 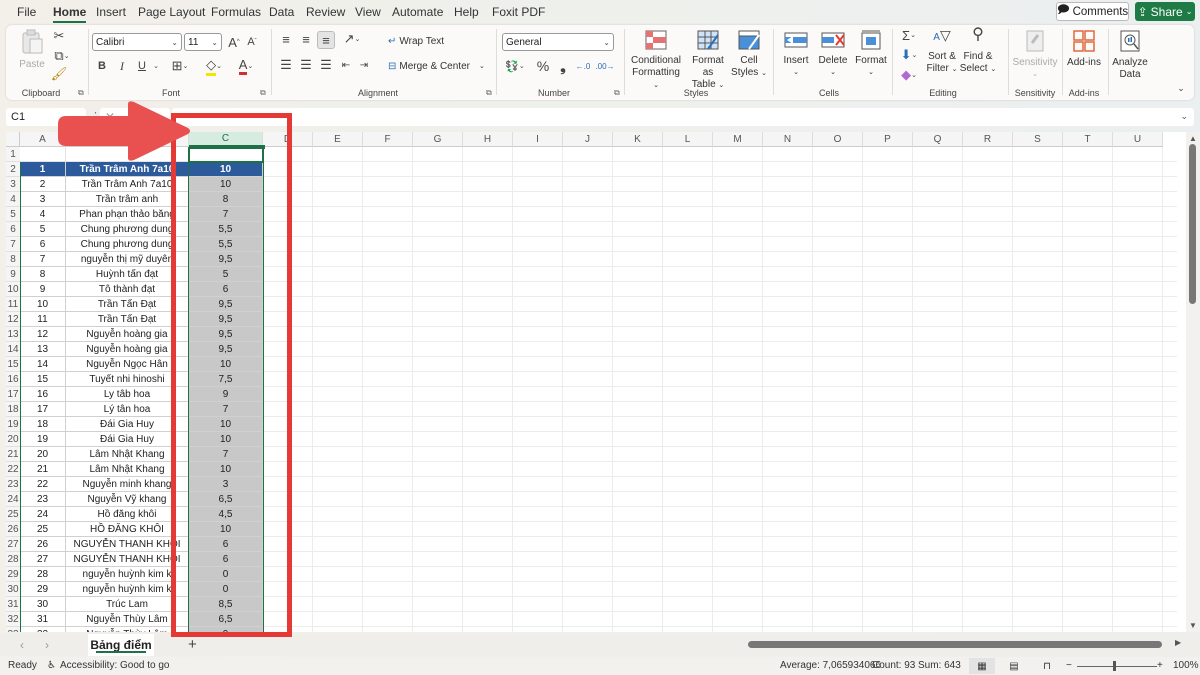 What do you see at coordinates (226, 484) in the screenshot?
I see `cell-c23: 3` at bounding box center [226, 484].